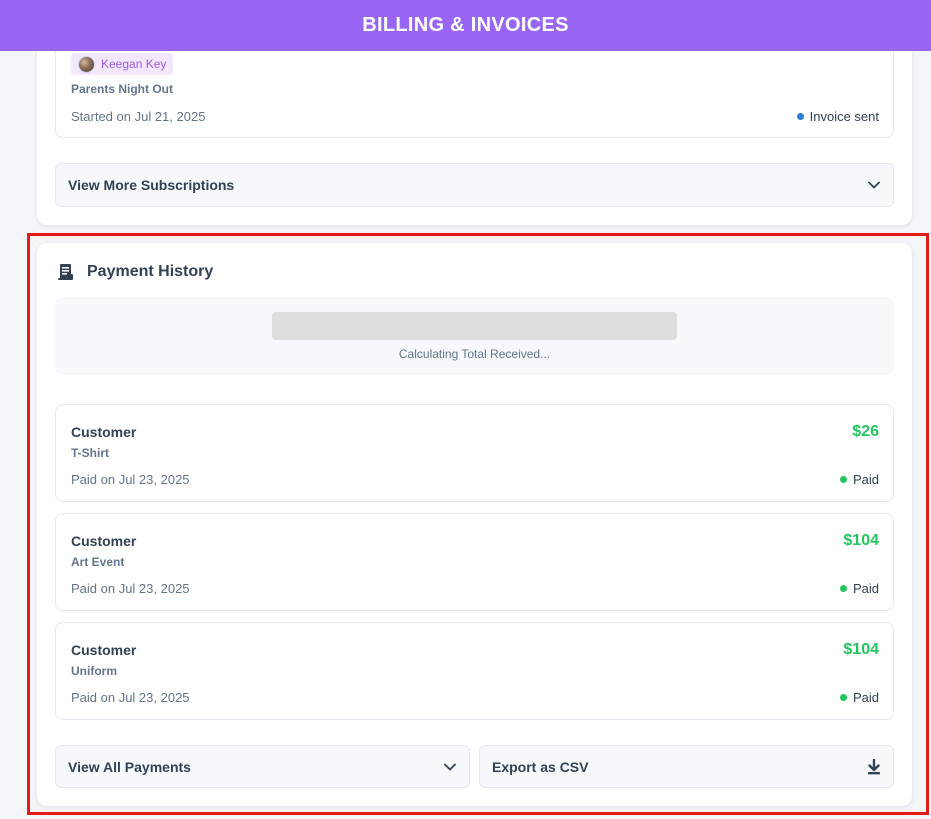 Image resolution: width=931 pixels, height=819 pixels. Describe the element at coordinates (66, 272) in the screenshot. I see `receipt-icon` at that location.